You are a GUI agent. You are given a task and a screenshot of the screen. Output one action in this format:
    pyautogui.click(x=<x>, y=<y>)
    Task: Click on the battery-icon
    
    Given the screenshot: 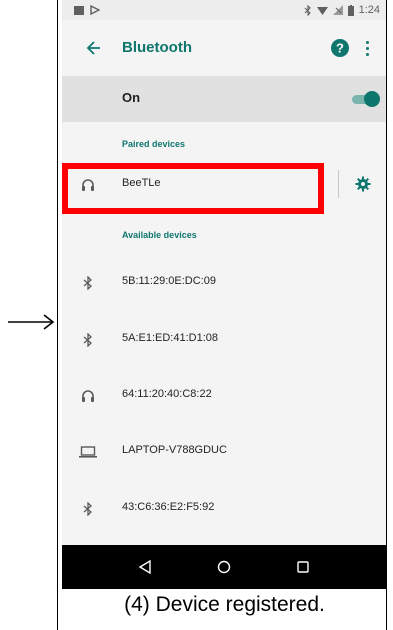 What is the action you would take?
    pyautogui.click(x=350, y=10)
    